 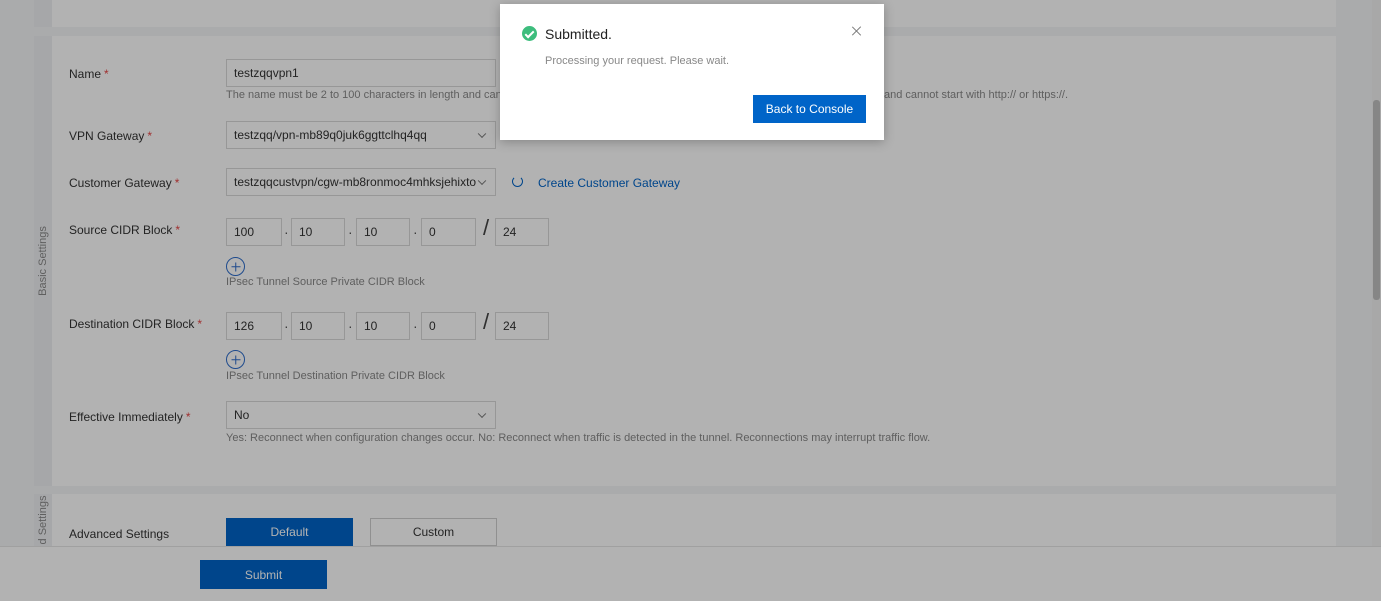 What do you see at coordinates (857, 31) in the screenshot?
I see `close-icon` at bounding box center [857, 31].